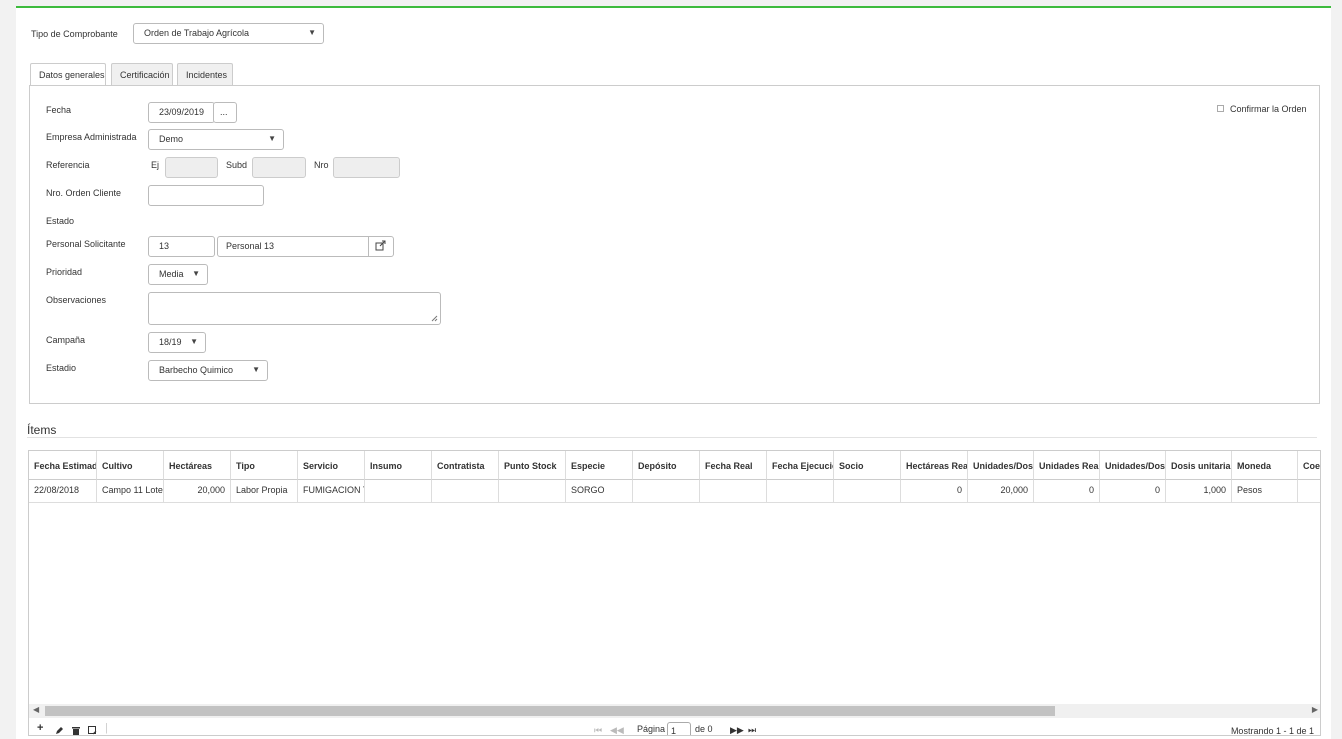 The height and width of the screenshot is (739, 1342). I want to click on page-label: Página, so click(651, 729).